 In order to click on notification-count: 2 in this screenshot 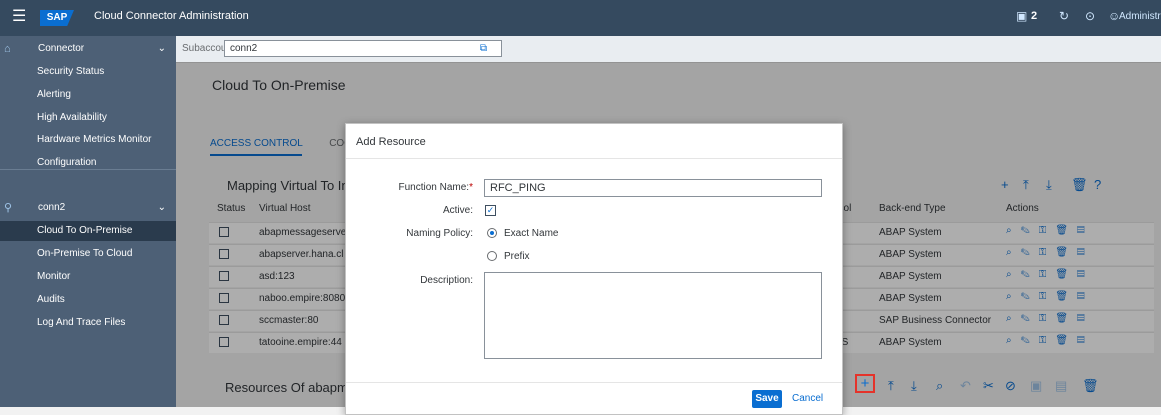, I will do `click(1034, 16)`.